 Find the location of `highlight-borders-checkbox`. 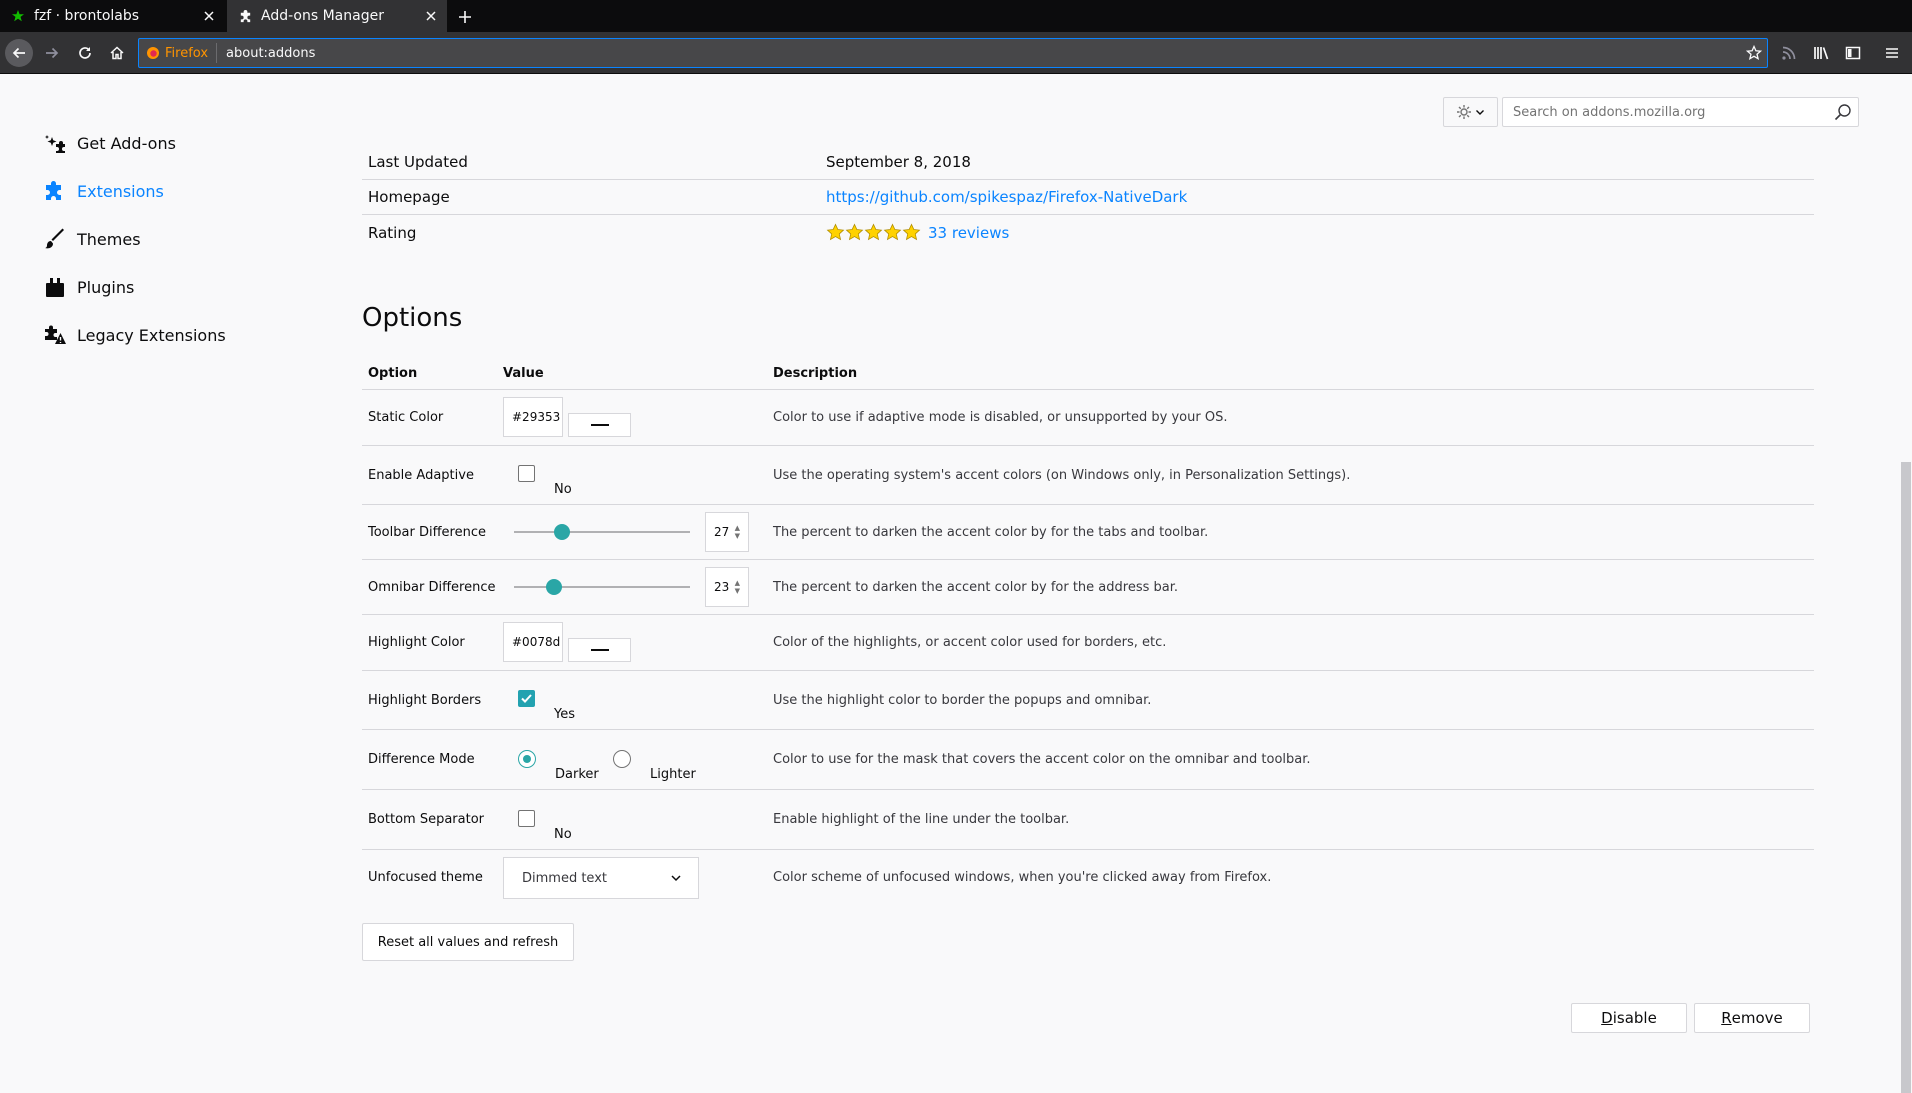

highlight-borders-checkbox is located at coordinates (526, 698).